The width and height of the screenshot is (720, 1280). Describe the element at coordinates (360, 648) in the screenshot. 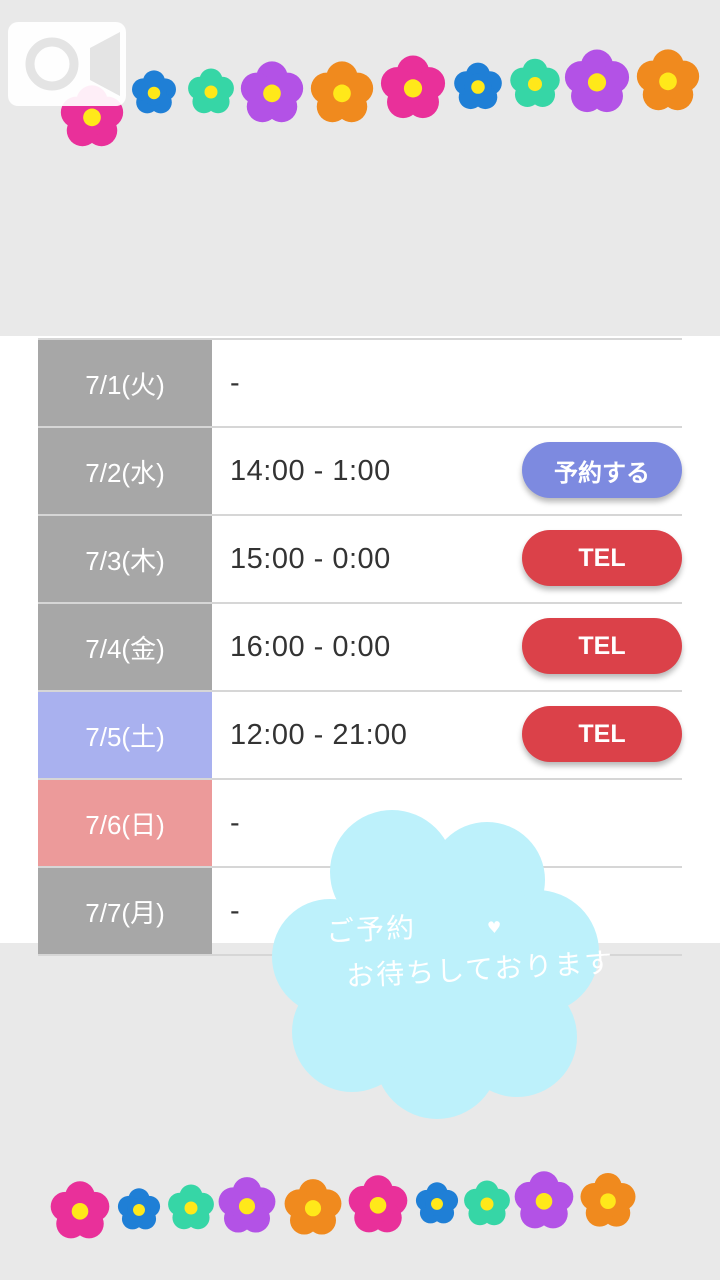

I see `schedule-row: 7/4(金) 16:00 - 0:00 TEL` at that location.